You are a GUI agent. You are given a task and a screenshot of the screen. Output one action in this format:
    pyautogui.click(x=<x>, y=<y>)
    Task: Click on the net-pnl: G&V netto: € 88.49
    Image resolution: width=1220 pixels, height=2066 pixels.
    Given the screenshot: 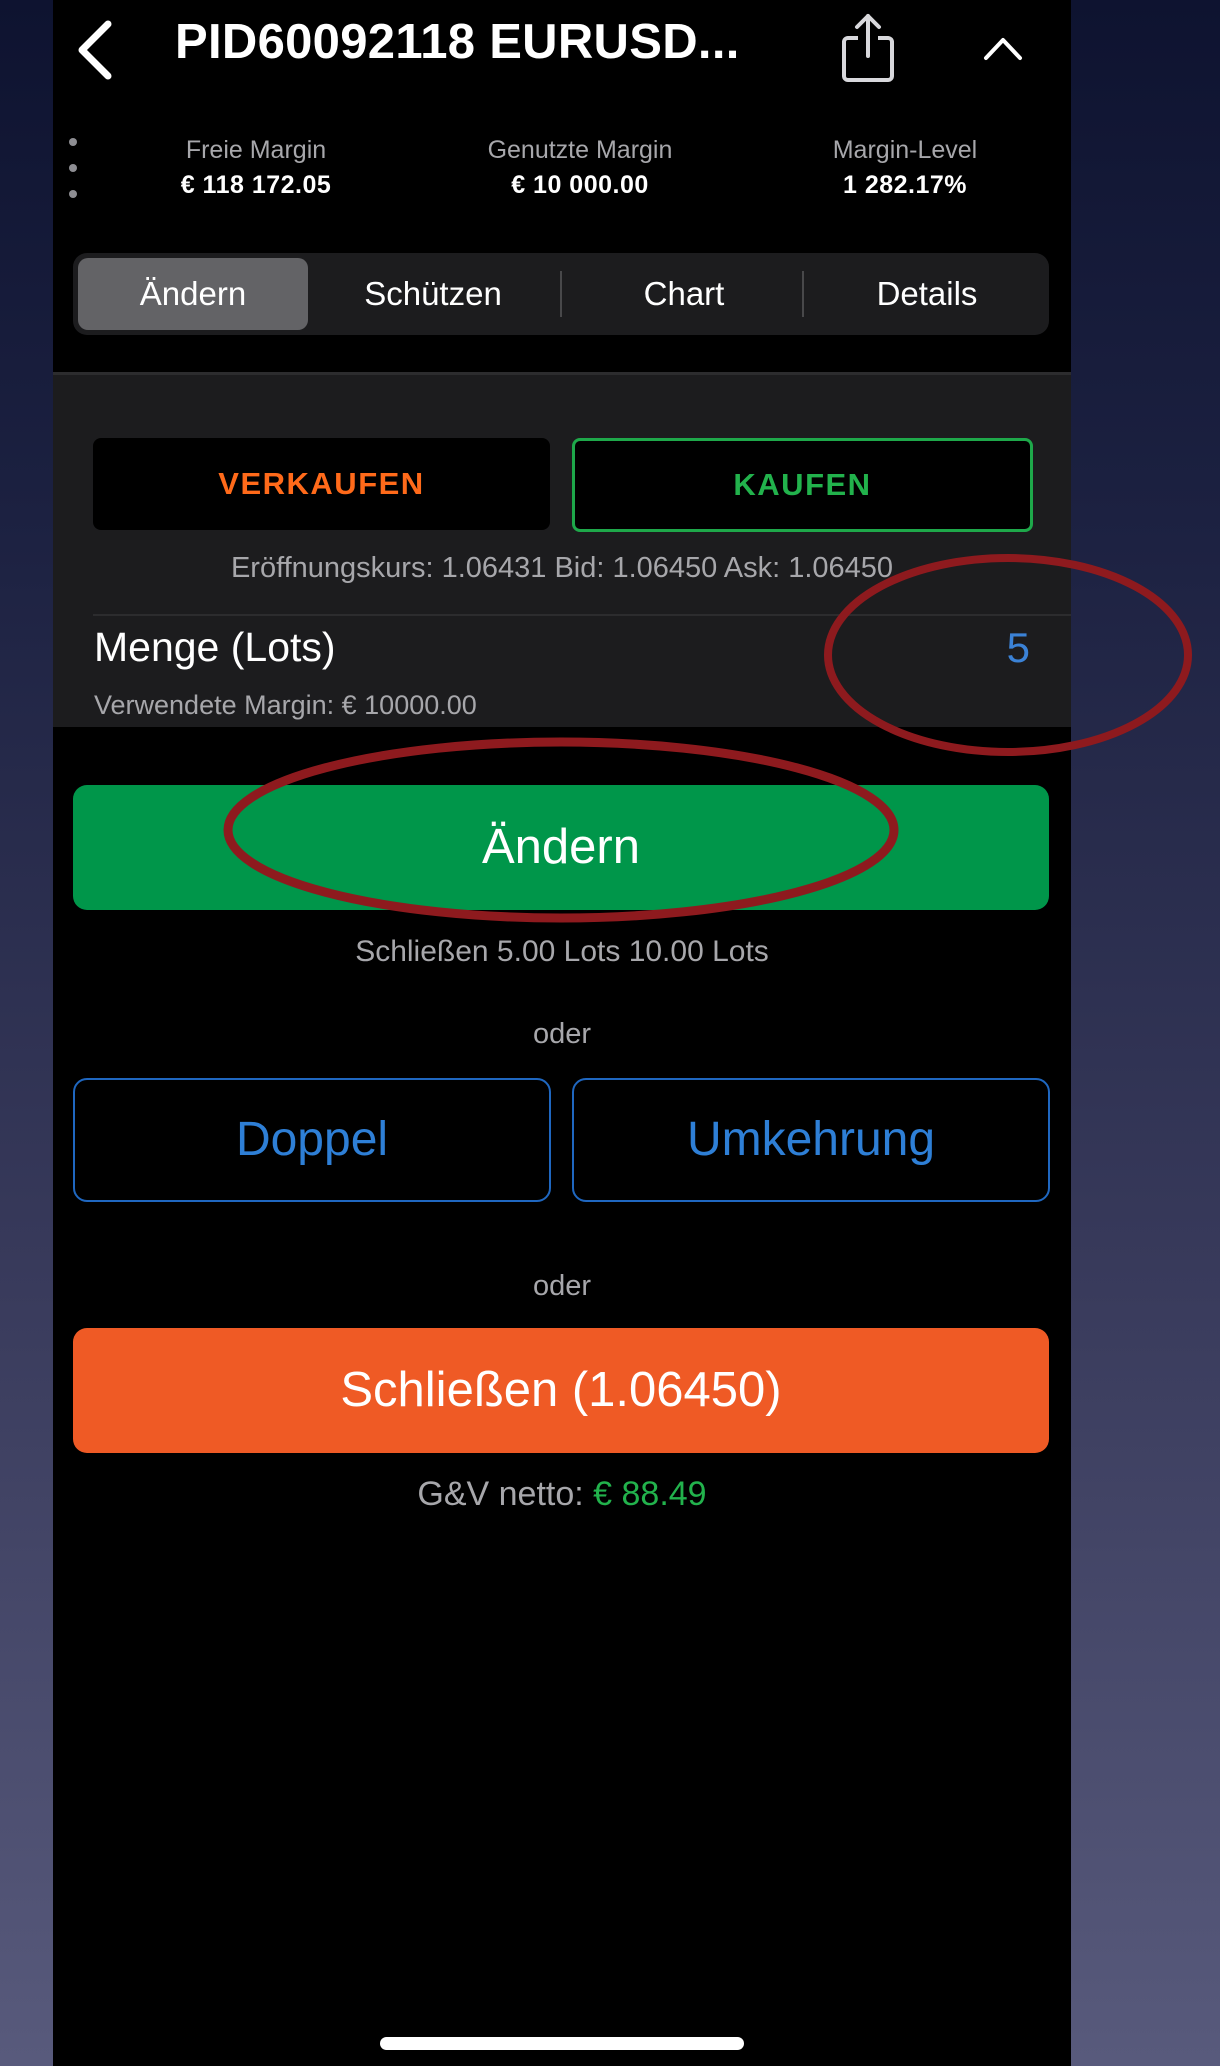 What is the action you would take?
    pyautogui.click(x=562, y=1494)
    